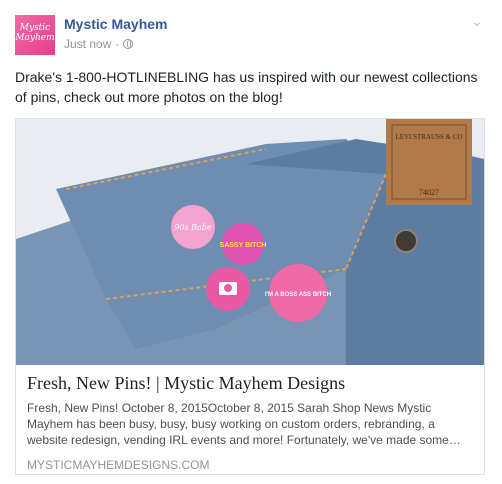 The width and height of the screenshot is (502, 484). I want to click on pin-90s-babe: 90s Babe, so click(193, 227).